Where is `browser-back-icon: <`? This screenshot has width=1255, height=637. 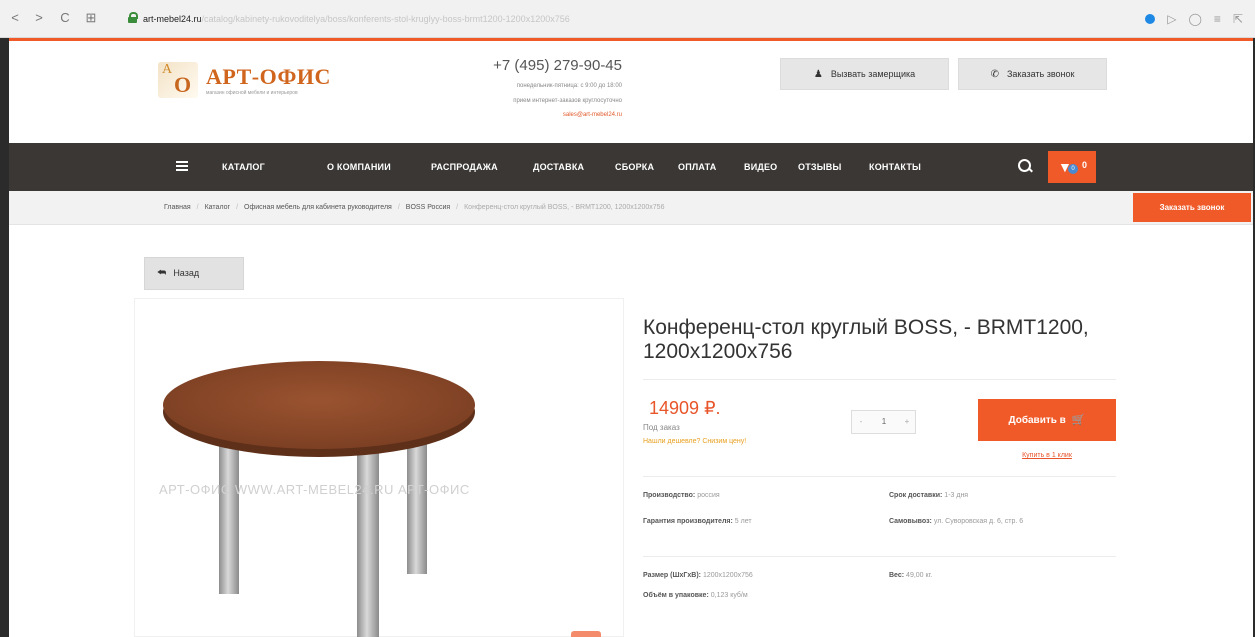 browser-back-icon: < is located at coordinates (15, 18).